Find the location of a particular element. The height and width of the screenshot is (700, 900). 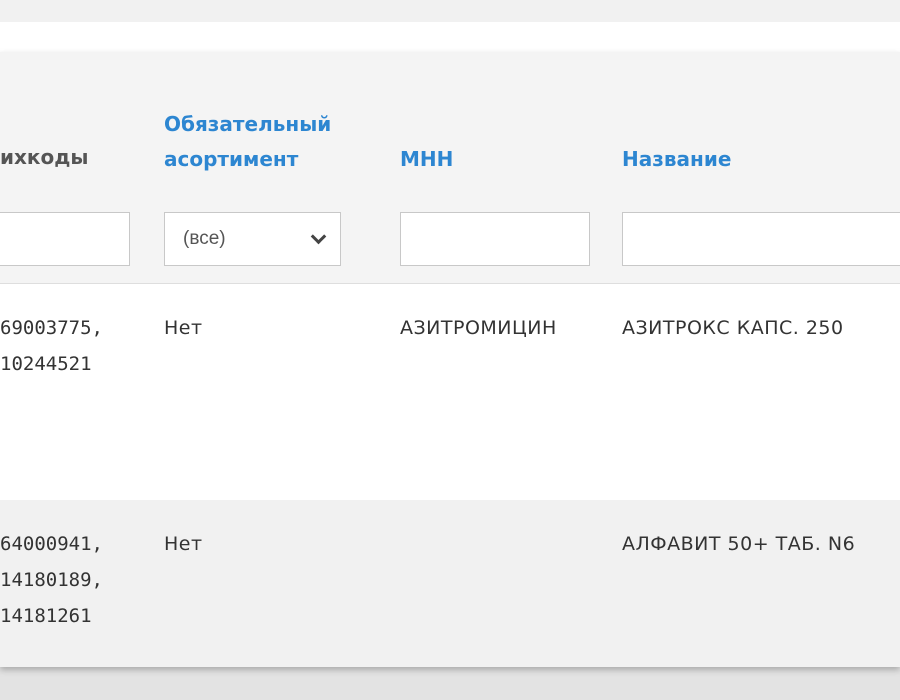

column-header-barcodes: ихкоды is located at coordinates (44, 157).